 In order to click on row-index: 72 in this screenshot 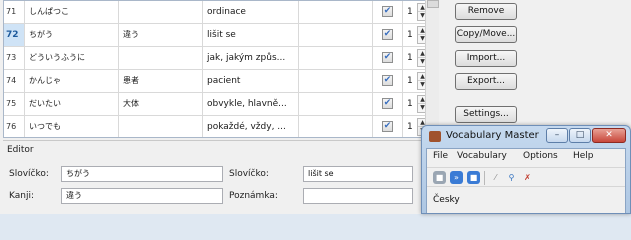, I will do `click(14, 35)`.